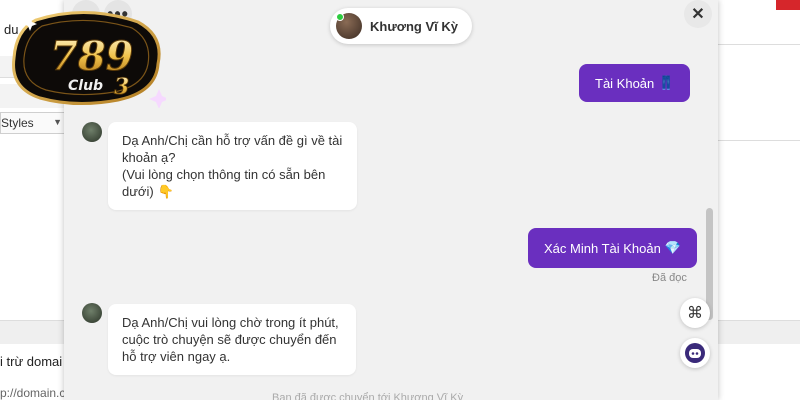 The height and width of the screenshot is (400, 800). I want to click on jeans-icon: 👖, so click(666, 82).